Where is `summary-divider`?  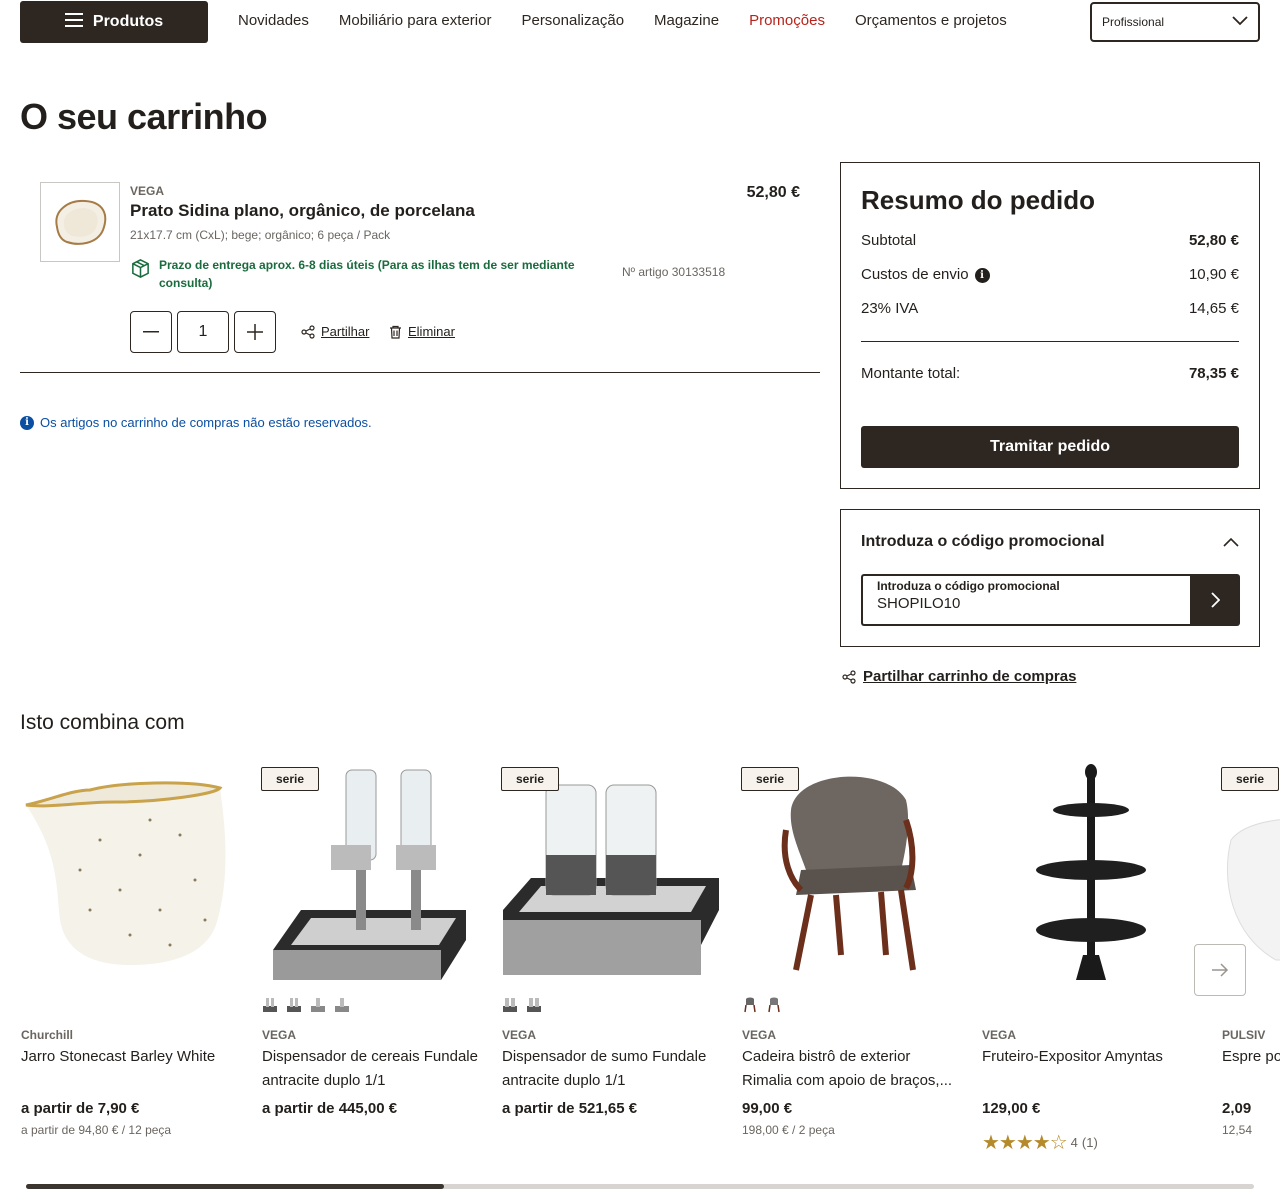
summary-divider is located at coordinates (1050, 341).